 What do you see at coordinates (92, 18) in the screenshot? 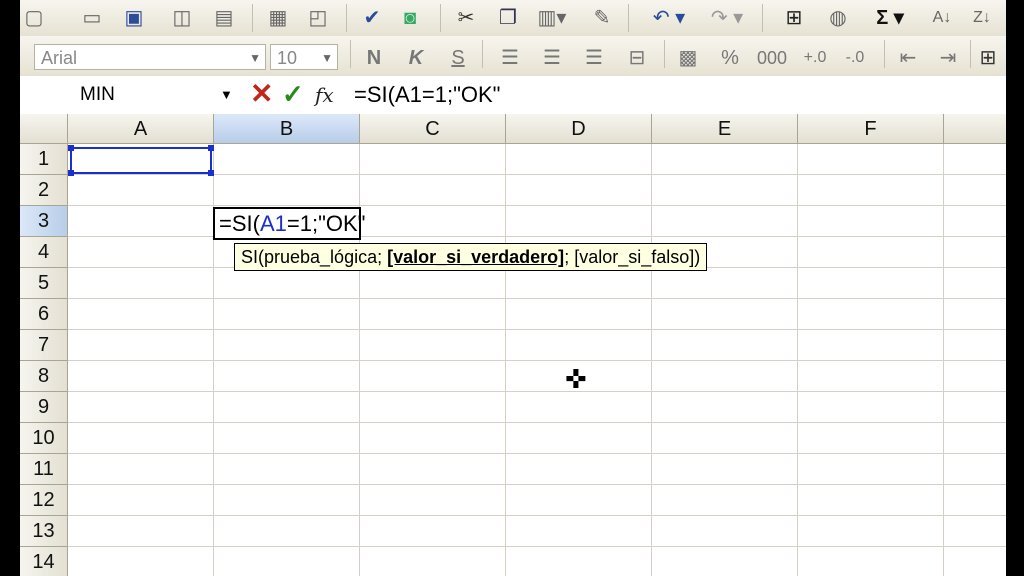
I see `open-icon: ▭` at bounding box center [92, 18].